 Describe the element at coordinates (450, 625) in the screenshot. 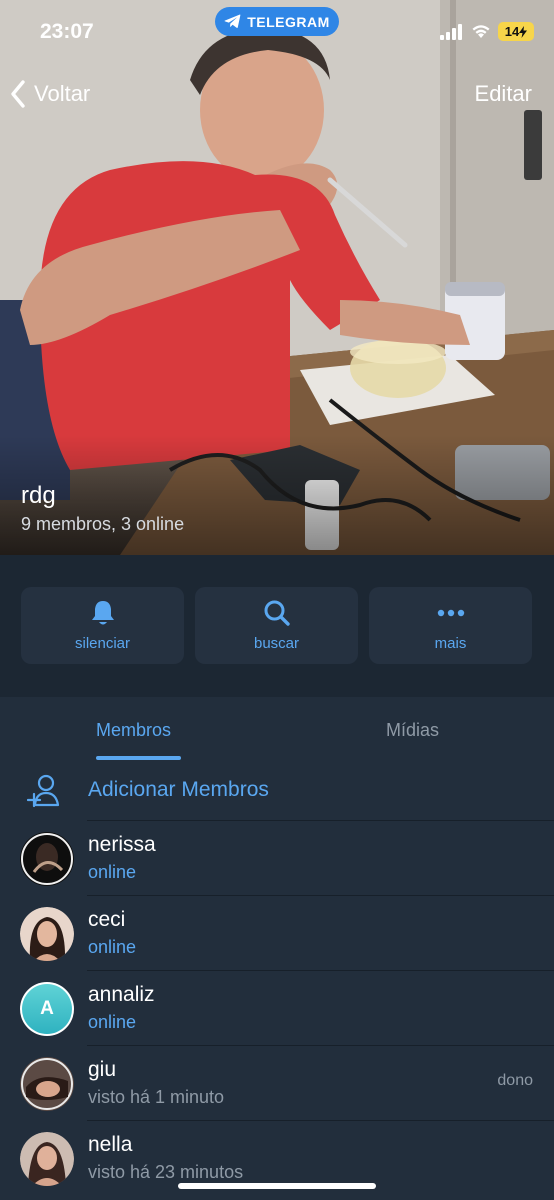

I see `more-button: mais` at that location.